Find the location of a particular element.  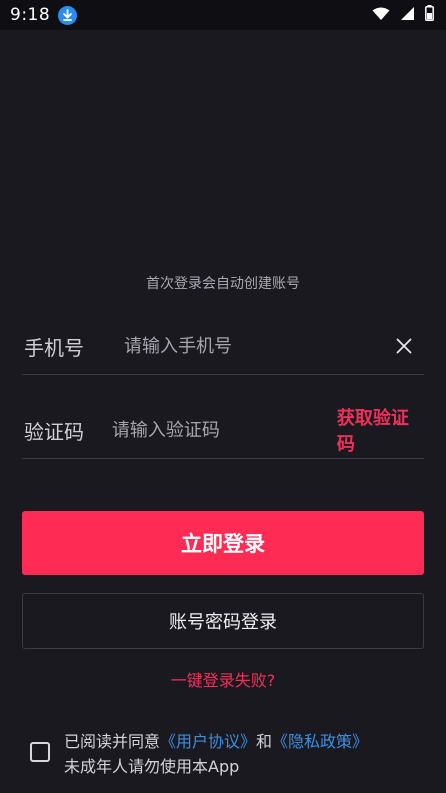

privacy-policy-link: 《隐私政策》 is located at coordinates (320, 741).